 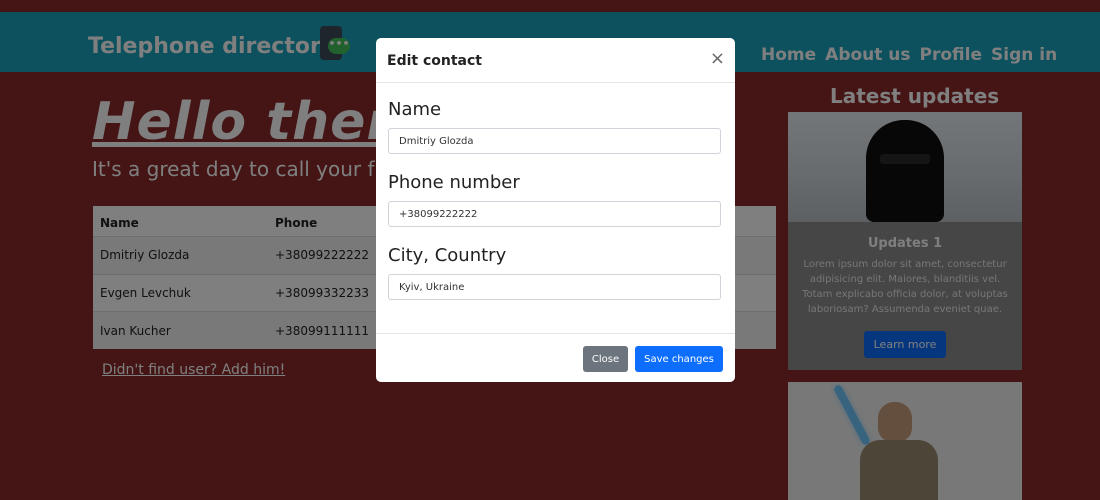 What do you see at coordinates (605, 359) in the screenshot?
I see `close-button: Close` at bounding box center [605, 359].